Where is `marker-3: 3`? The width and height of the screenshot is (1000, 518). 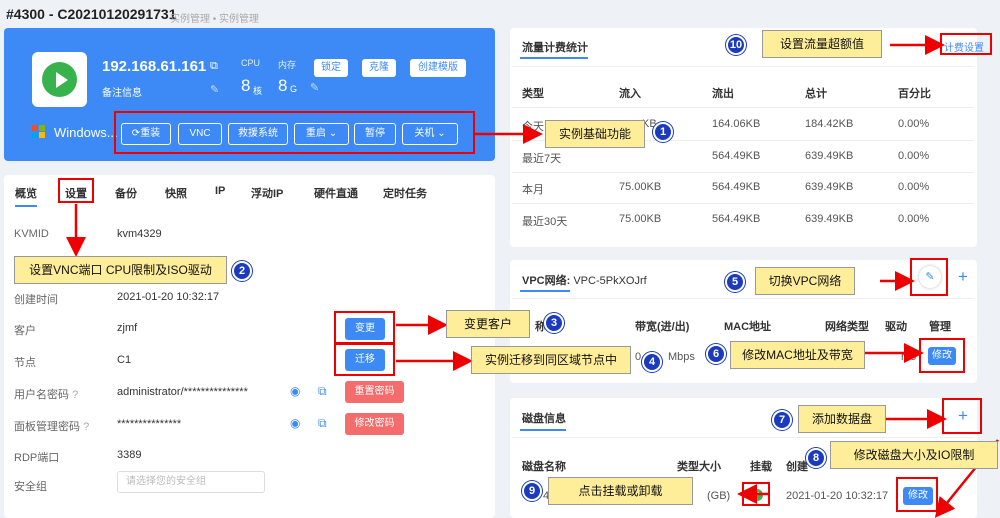
marker-3: 3 is located at coordinates (554, 323).